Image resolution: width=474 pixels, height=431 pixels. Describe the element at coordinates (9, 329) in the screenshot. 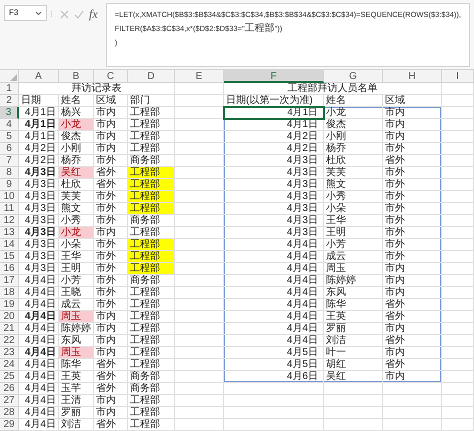

I see `row-header: 21` at that location.